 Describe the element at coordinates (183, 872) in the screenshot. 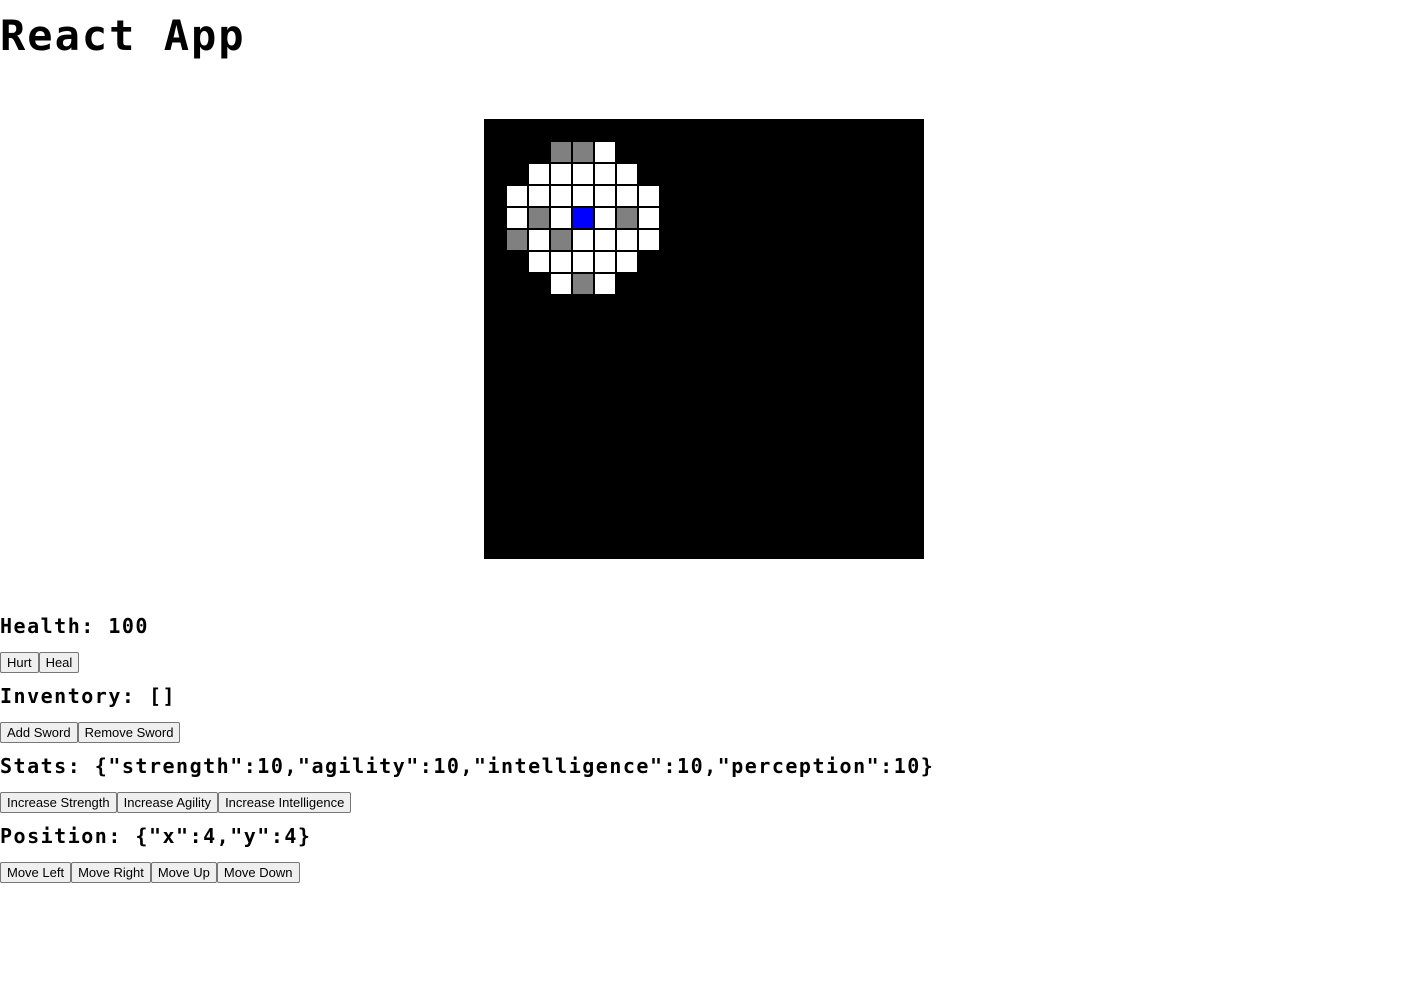

I see `move-up-button: Move Up` at that location.